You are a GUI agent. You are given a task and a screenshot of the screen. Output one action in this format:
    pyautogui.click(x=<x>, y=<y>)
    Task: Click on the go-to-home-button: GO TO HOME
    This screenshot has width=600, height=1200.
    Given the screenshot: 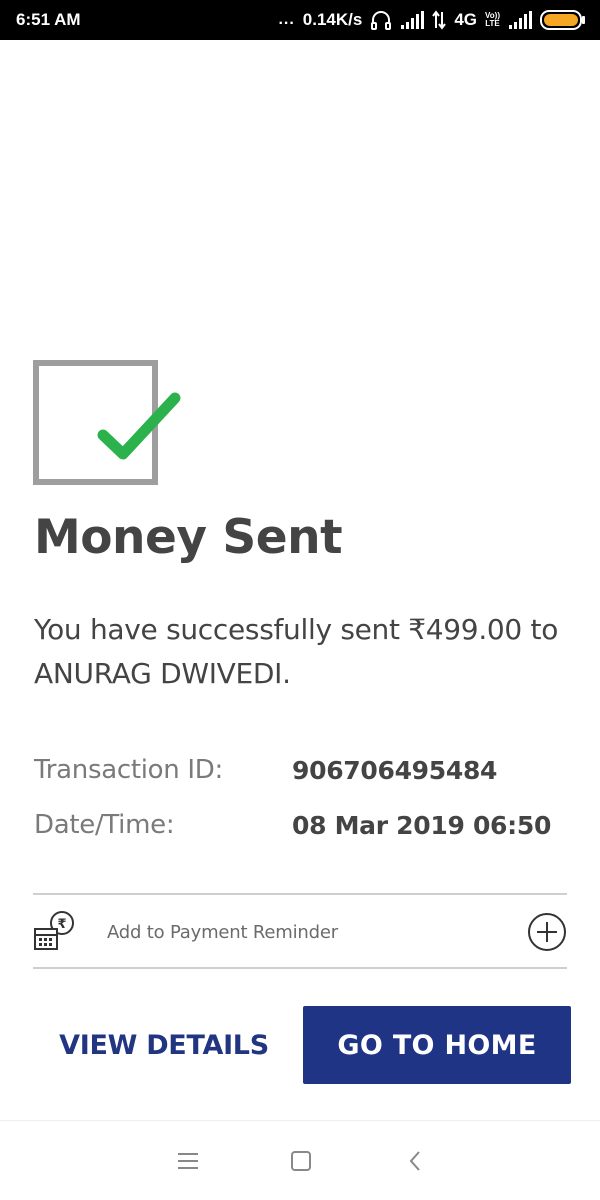 What is the action you would take?
    pyautogui.click(x=437, y=1045)
    